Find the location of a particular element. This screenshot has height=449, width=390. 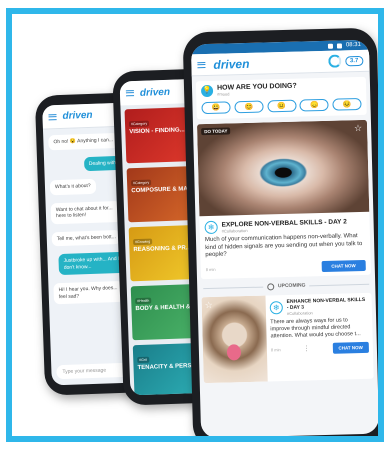

category-tag: #Grit is located at coordinates (143, 360).